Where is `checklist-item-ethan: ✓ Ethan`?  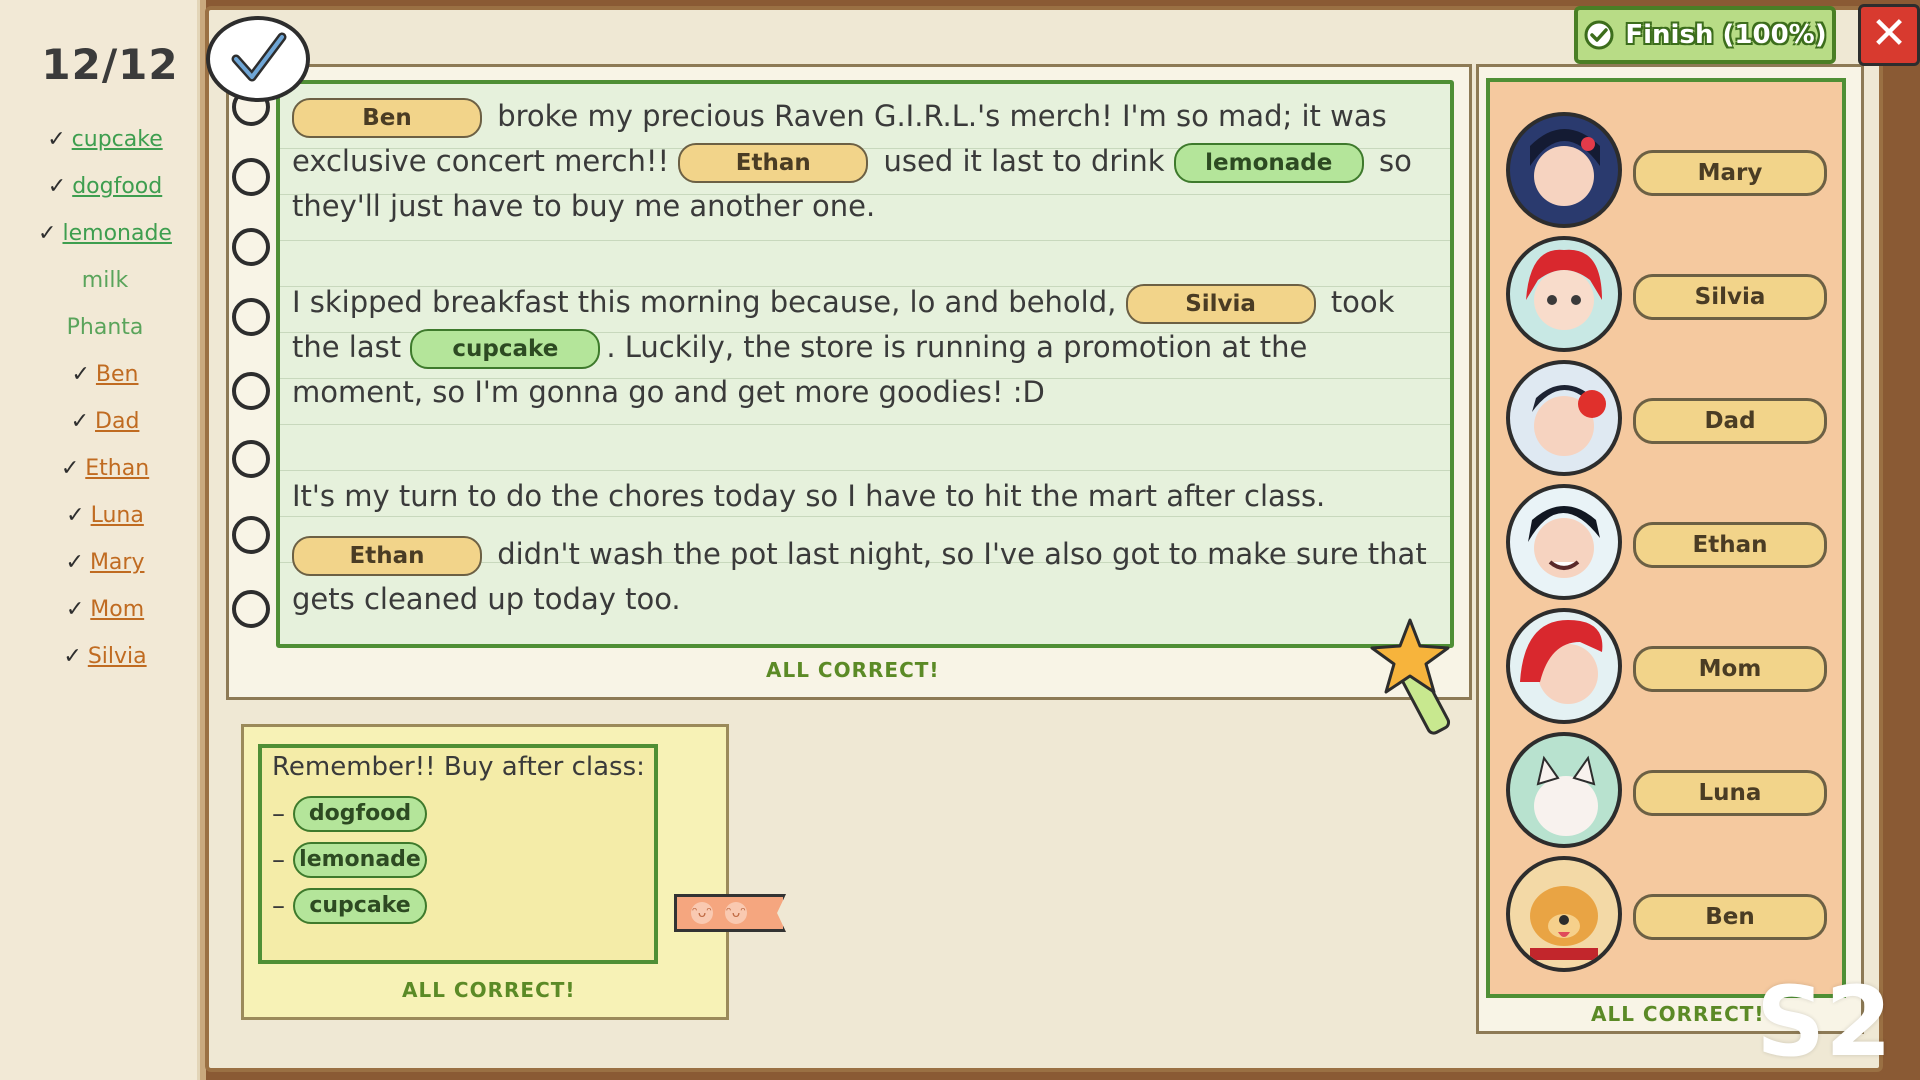 checklist-item-ethan: ✓ Ethan is located at coordinates (105, 468).